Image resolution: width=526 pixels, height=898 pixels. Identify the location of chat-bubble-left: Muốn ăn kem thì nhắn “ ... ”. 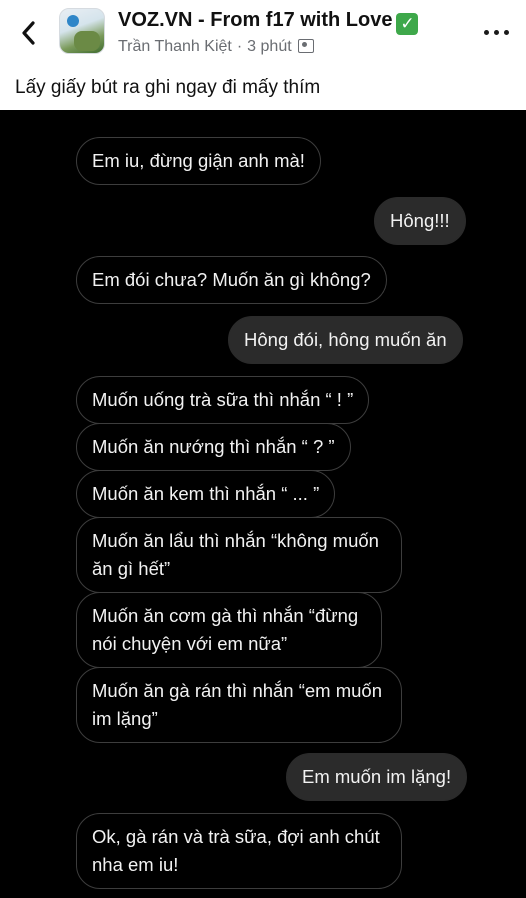
(206, 494).